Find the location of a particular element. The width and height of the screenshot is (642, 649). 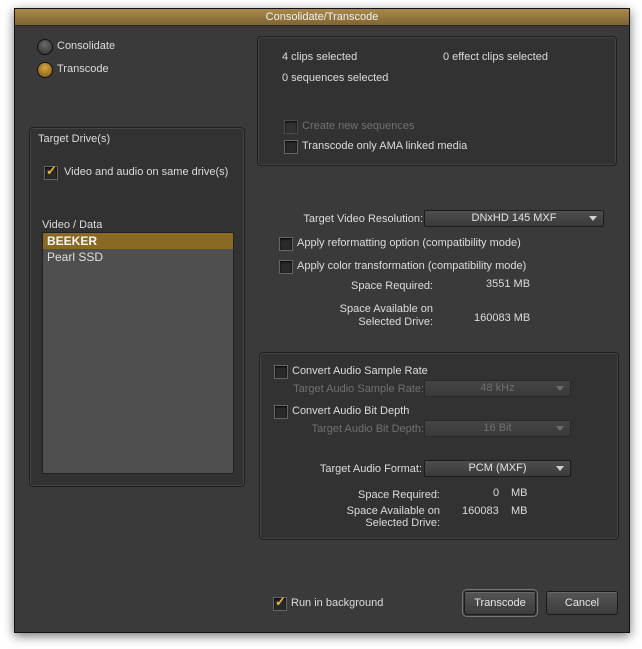

sample-rate-dropdown: 48 kHz is located at coordinates (497, 388).